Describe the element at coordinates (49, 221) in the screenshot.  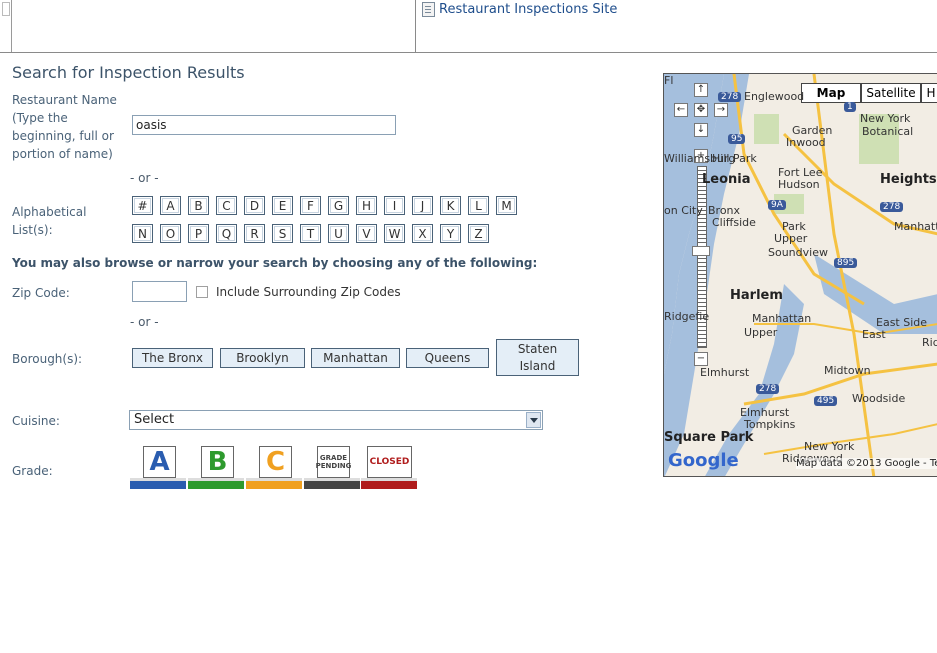
I see `alphabetical-label: Alphabetical List(s):` at that location.